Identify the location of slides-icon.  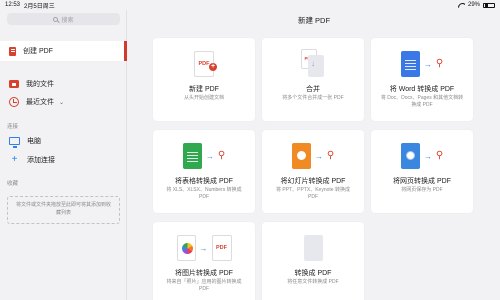
(301, 156).